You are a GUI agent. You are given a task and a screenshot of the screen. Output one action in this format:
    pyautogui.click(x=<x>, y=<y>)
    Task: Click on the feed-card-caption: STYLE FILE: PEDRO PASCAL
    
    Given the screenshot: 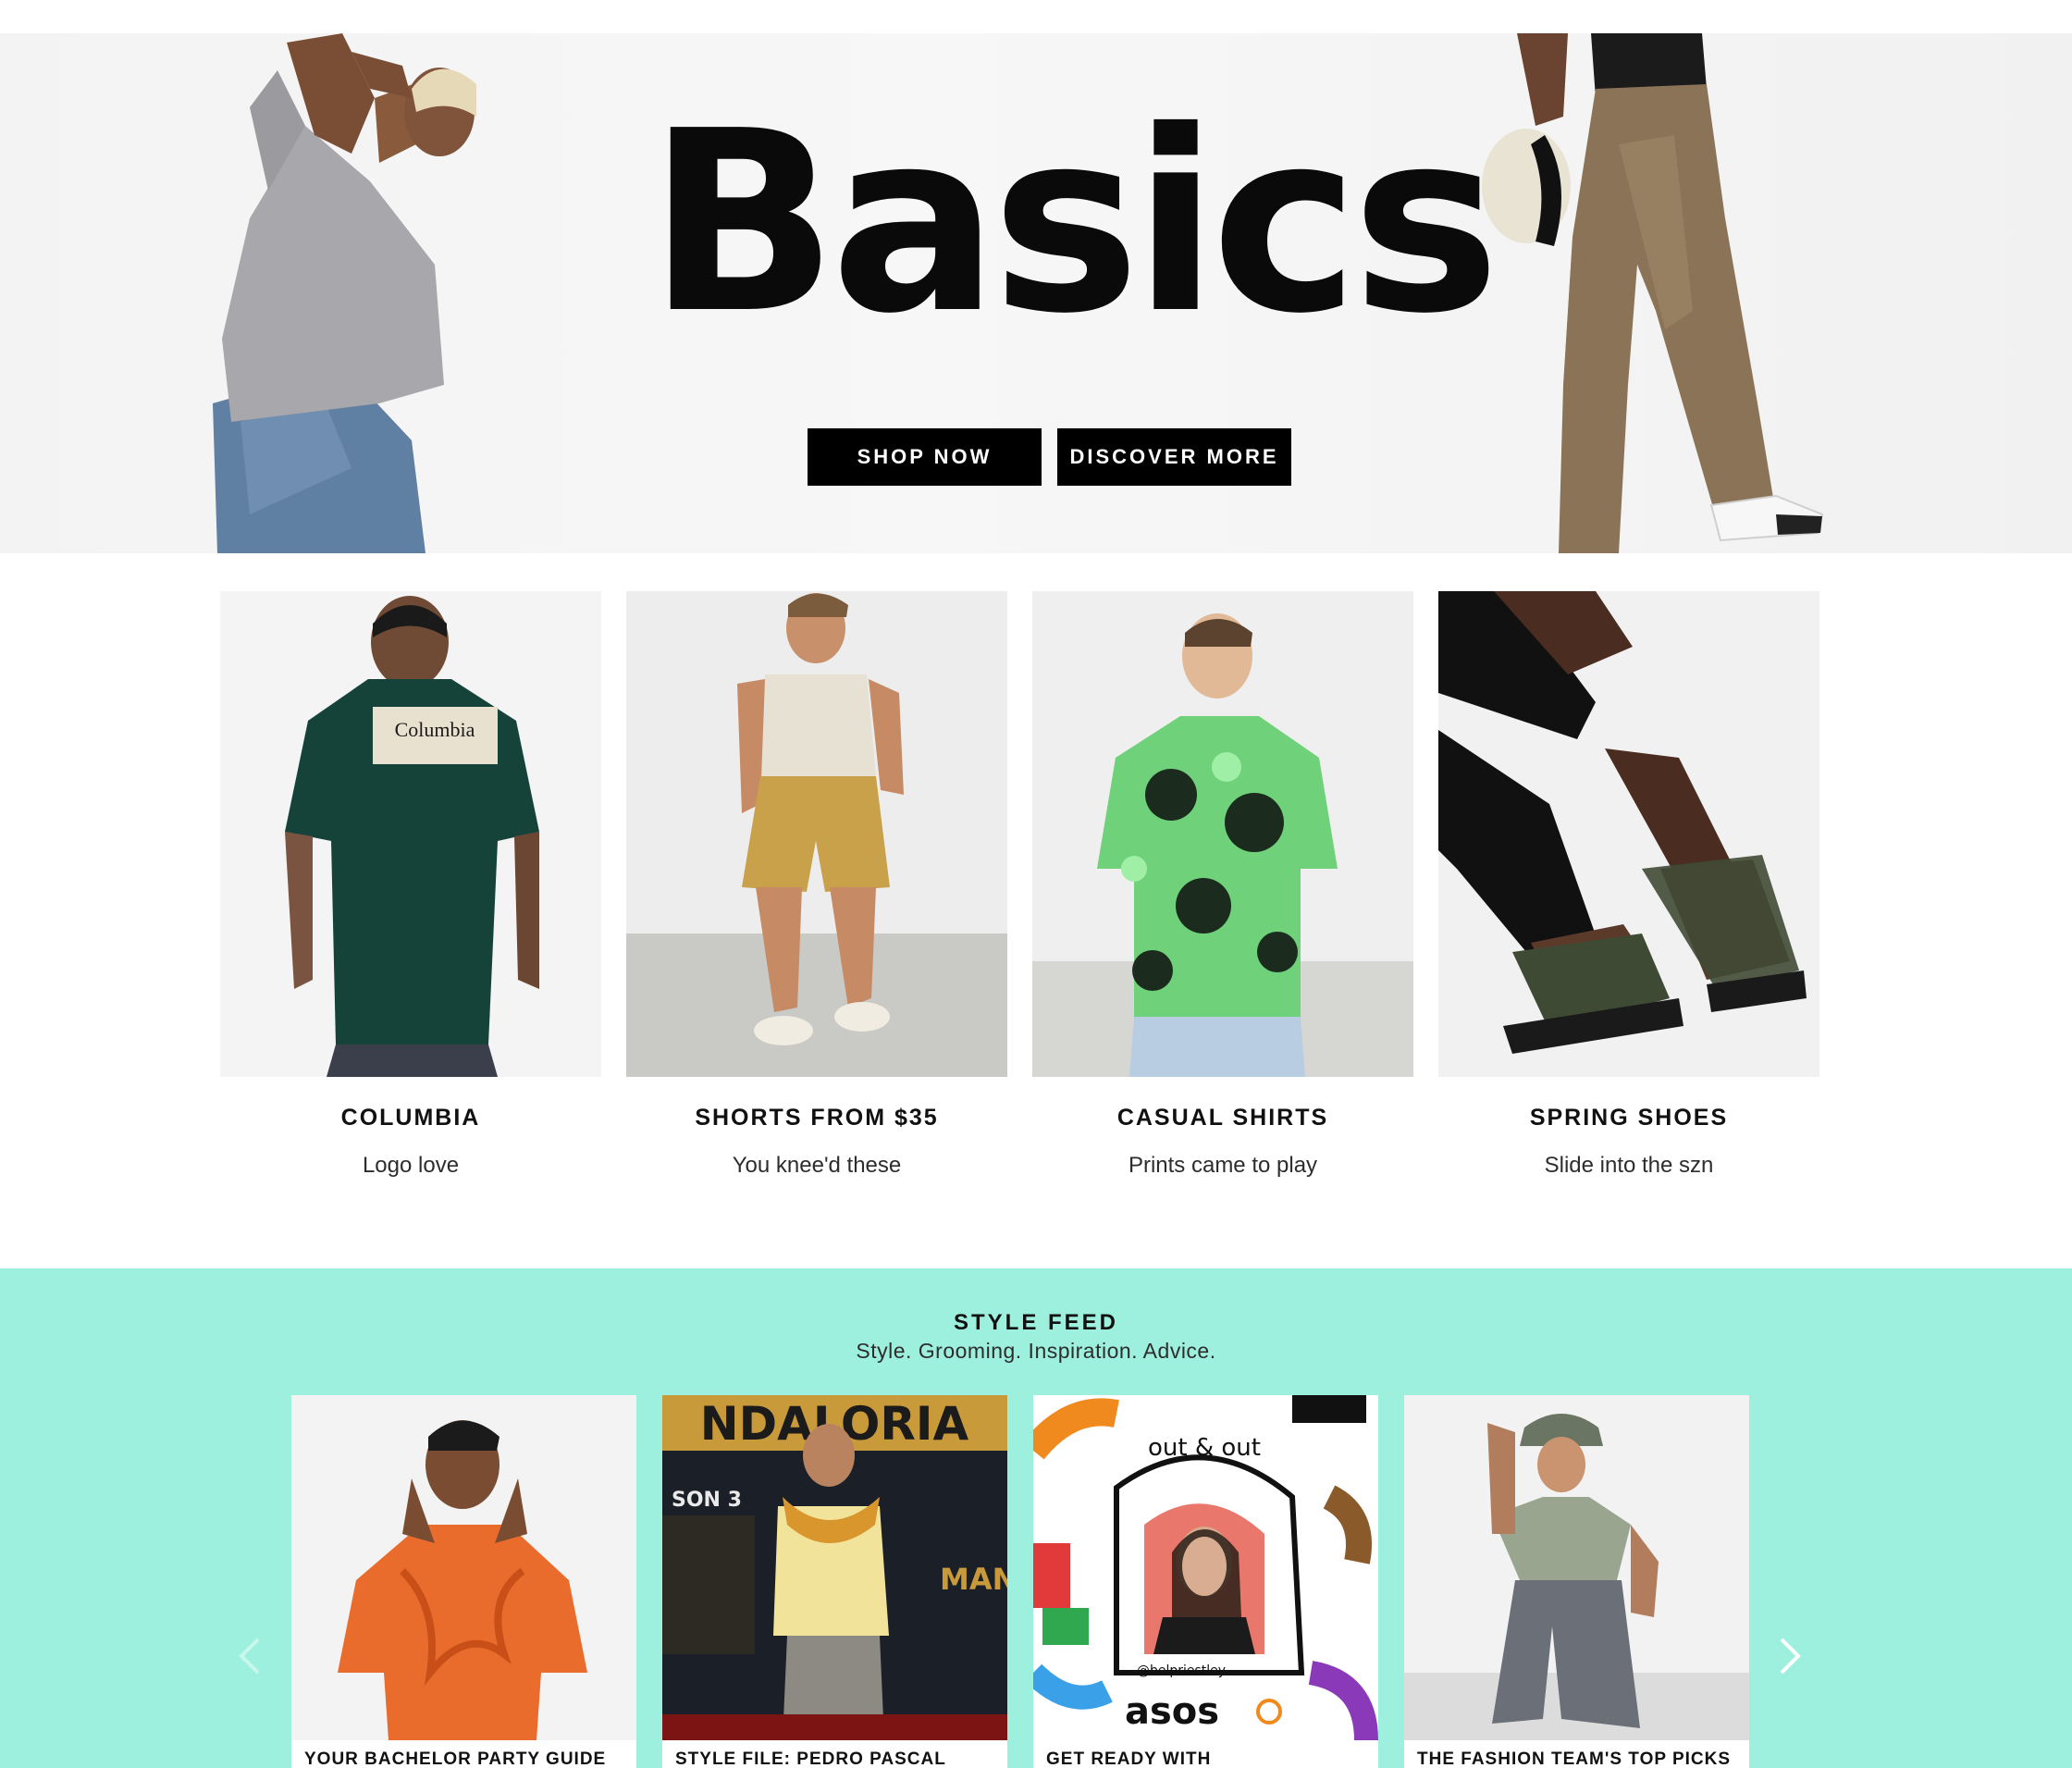 What is the action you would take?
    pyautogui.click(x=811, y=1758)
    